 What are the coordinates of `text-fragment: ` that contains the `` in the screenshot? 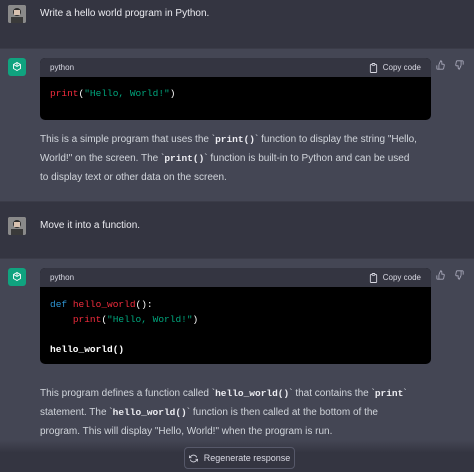 It's located at (332, 393).